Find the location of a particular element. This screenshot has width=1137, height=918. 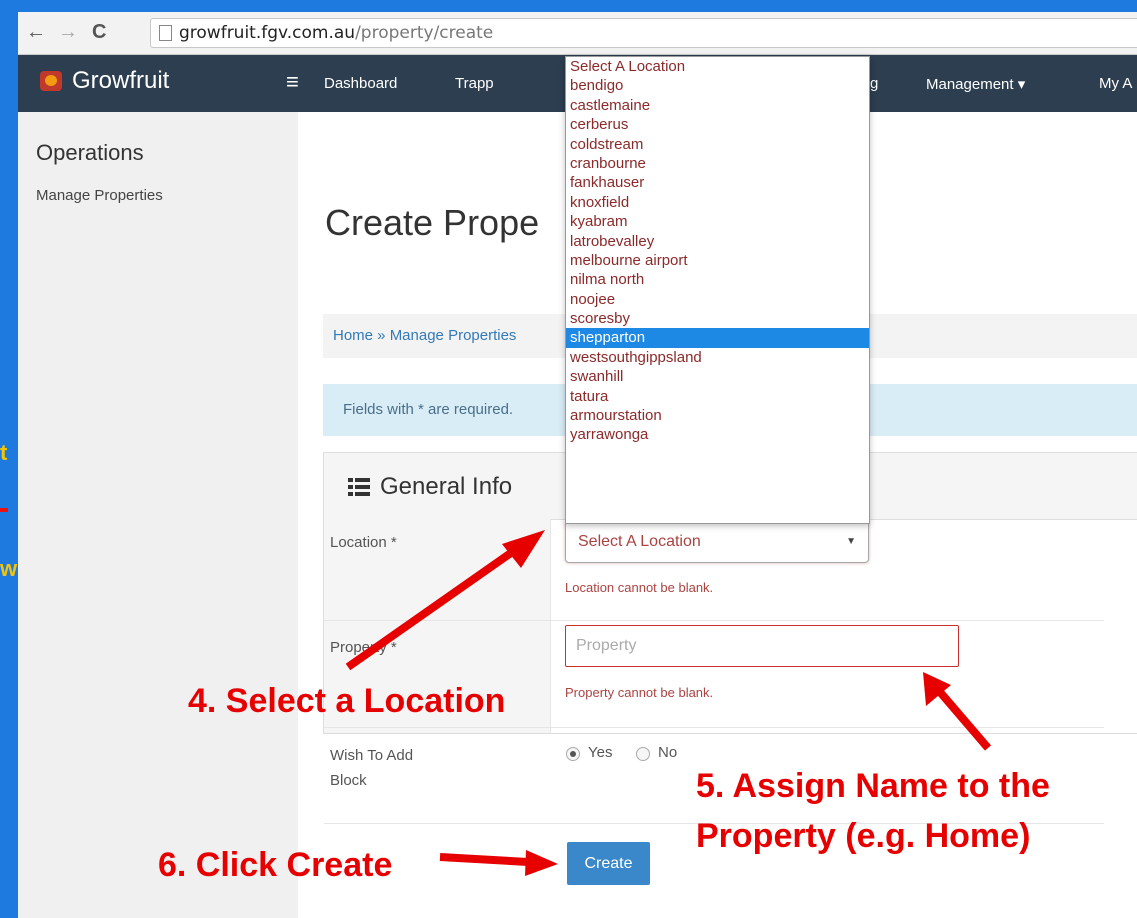

step6-arrowhead is located at coordinates (541, 863).